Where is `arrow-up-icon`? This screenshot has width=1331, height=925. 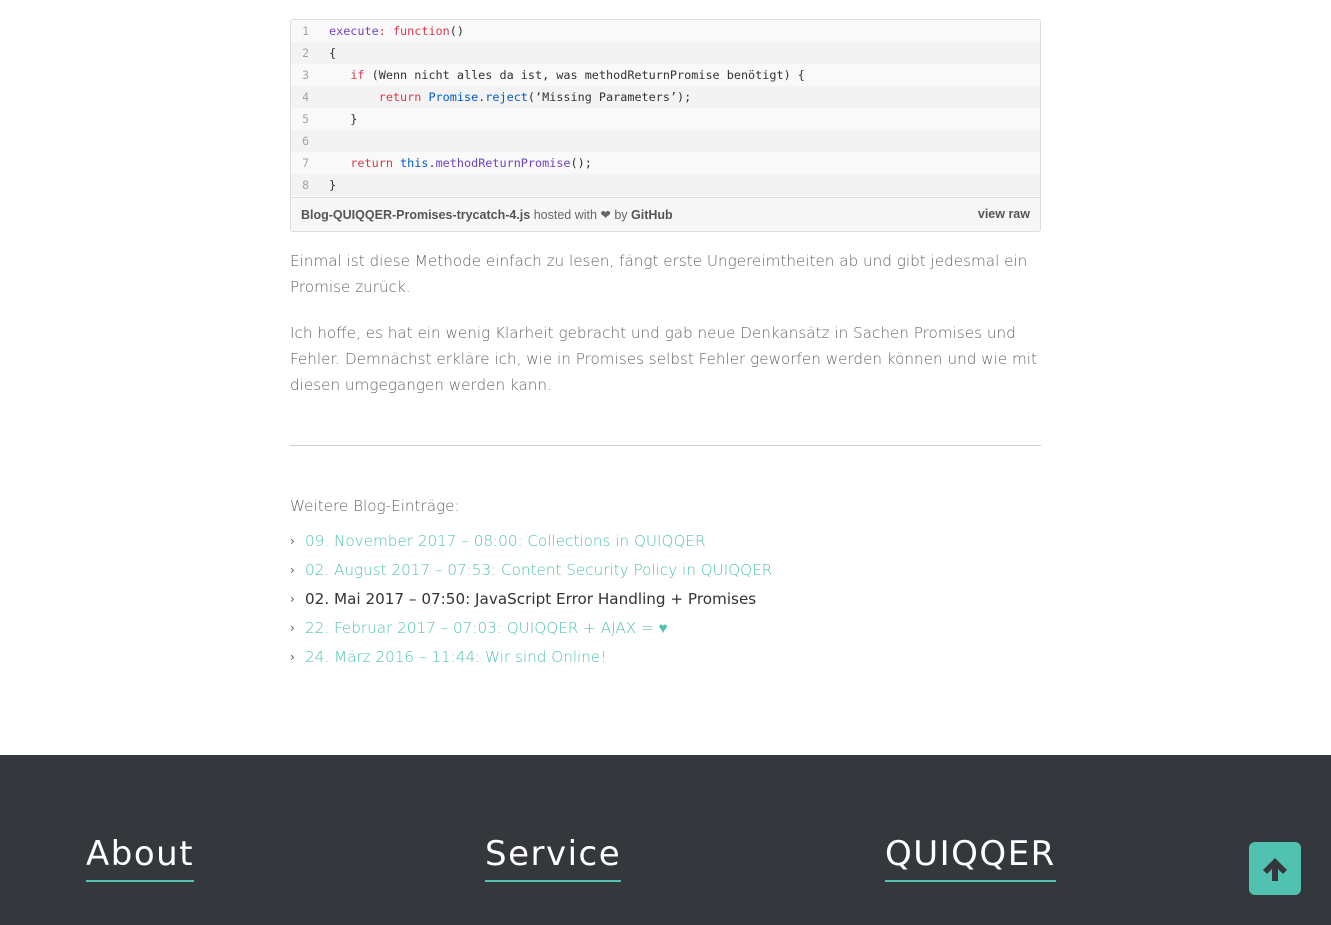 arrow-up-icon is located at coordinates (1275, 869).